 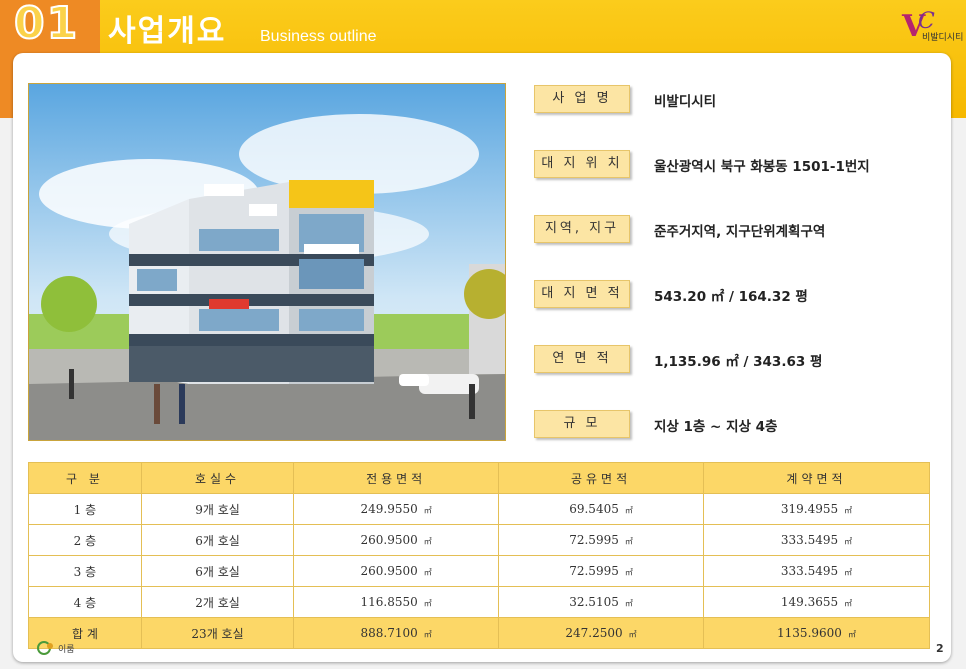 What do you see at coordinates (396, 509) in the screenshot?
I see `table-cell: 249.9550 ㎡` at bounding box center [396, 509].